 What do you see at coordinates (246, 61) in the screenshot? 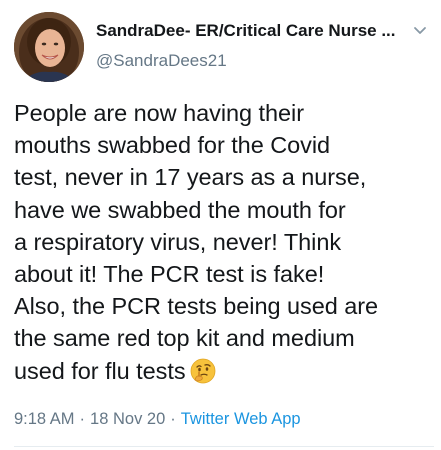
I see `user-handle: @SandraDees21` at bounding box center [246, 61].